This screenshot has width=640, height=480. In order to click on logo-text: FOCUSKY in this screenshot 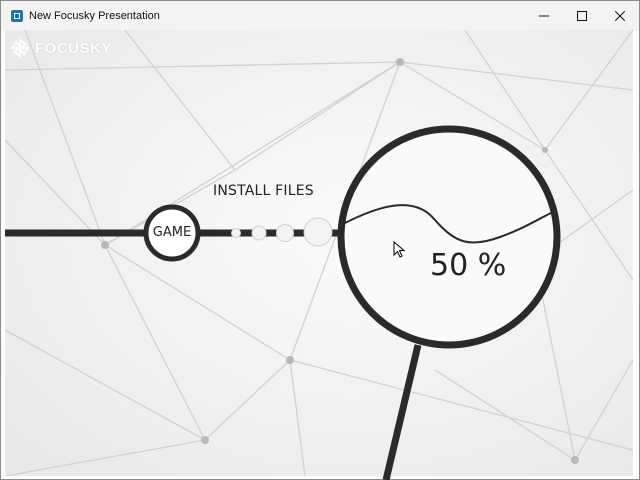, I will do `click(73, 48)`.